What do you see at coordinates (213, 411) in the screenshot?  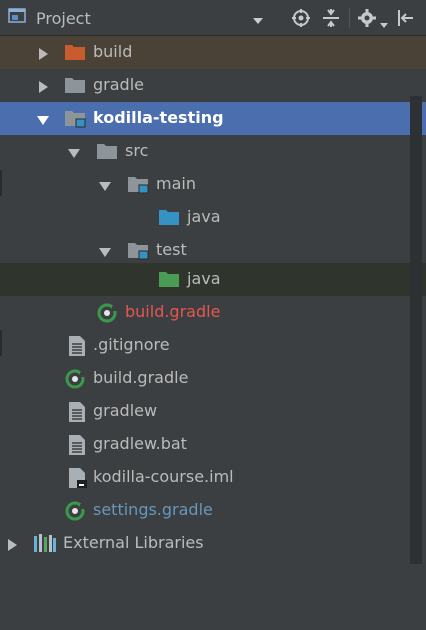 I see `tree-item-gradlew: gradlew` at bounding box center [213, 411].